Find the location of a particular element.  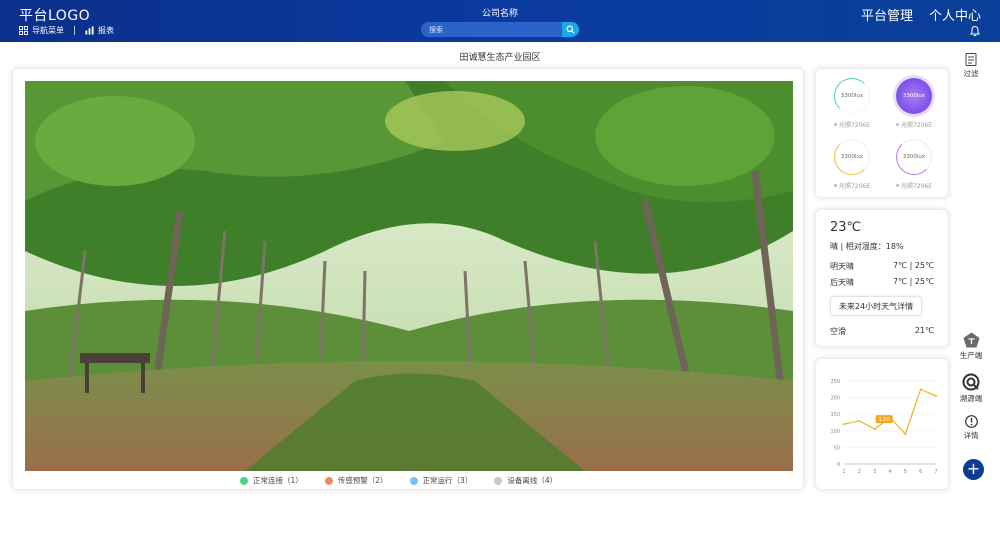

forecast-24h-button: 未来24小时天气详情 is located at coordinates (876, 306).